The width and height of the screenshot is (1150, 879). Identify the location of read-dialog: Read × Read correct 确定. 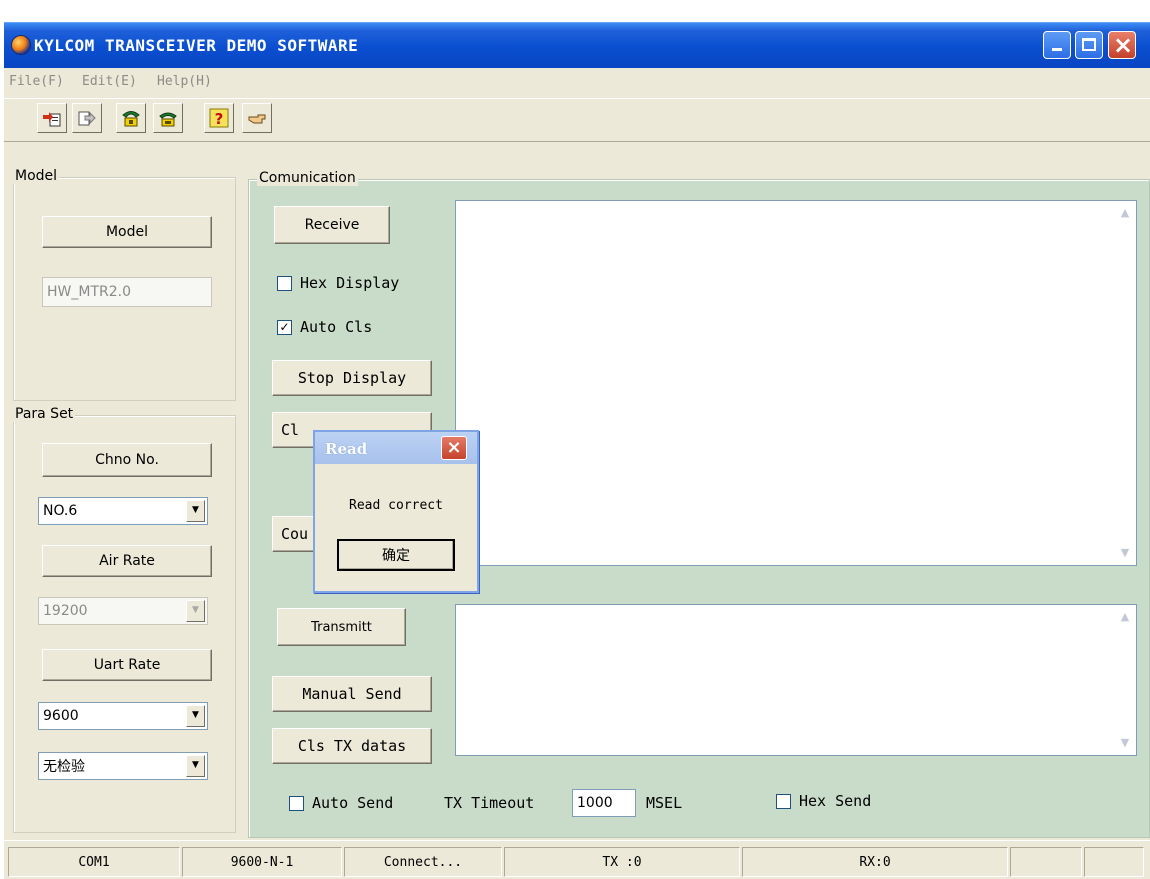
(396, 511).